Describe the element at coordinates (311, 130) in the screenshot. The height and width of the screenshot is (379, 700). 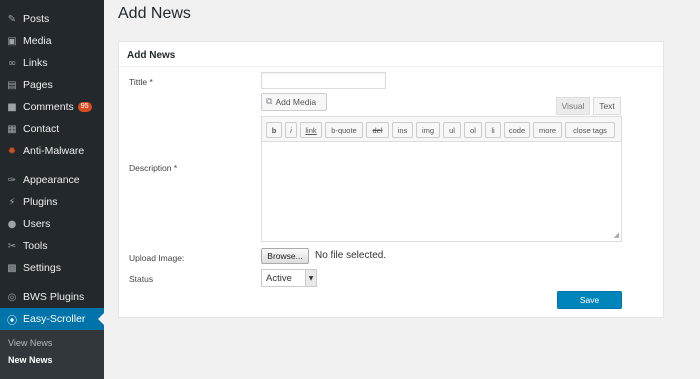
I see `qt-link-button: link` at that location.